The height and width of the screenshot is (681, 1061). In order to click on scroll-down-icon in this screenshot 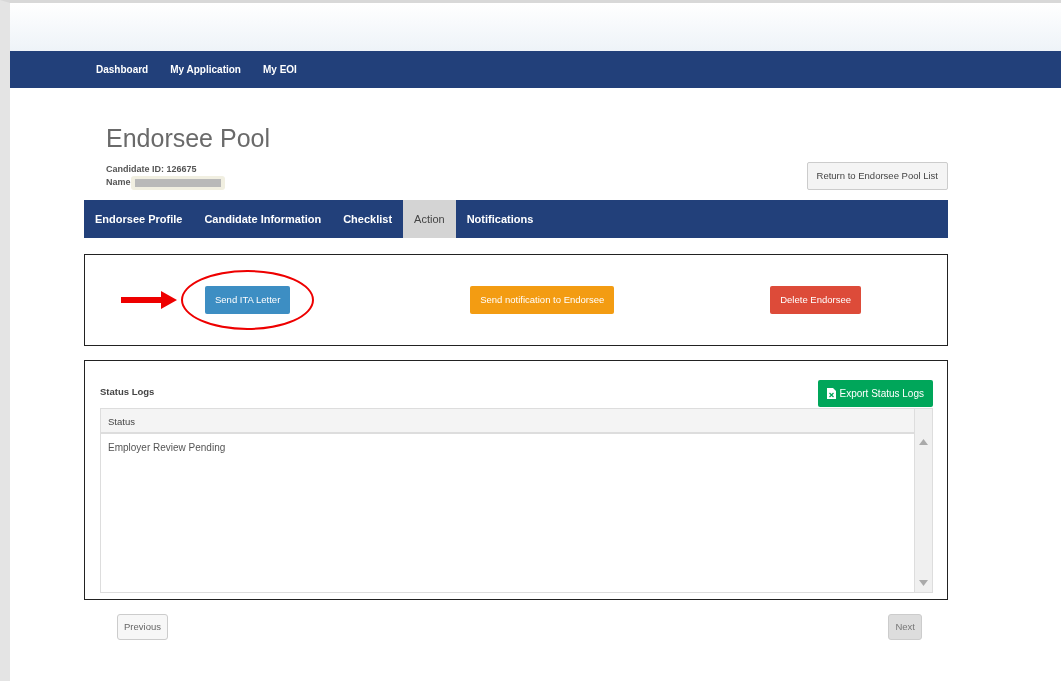, I will do `click(923, 582)`.